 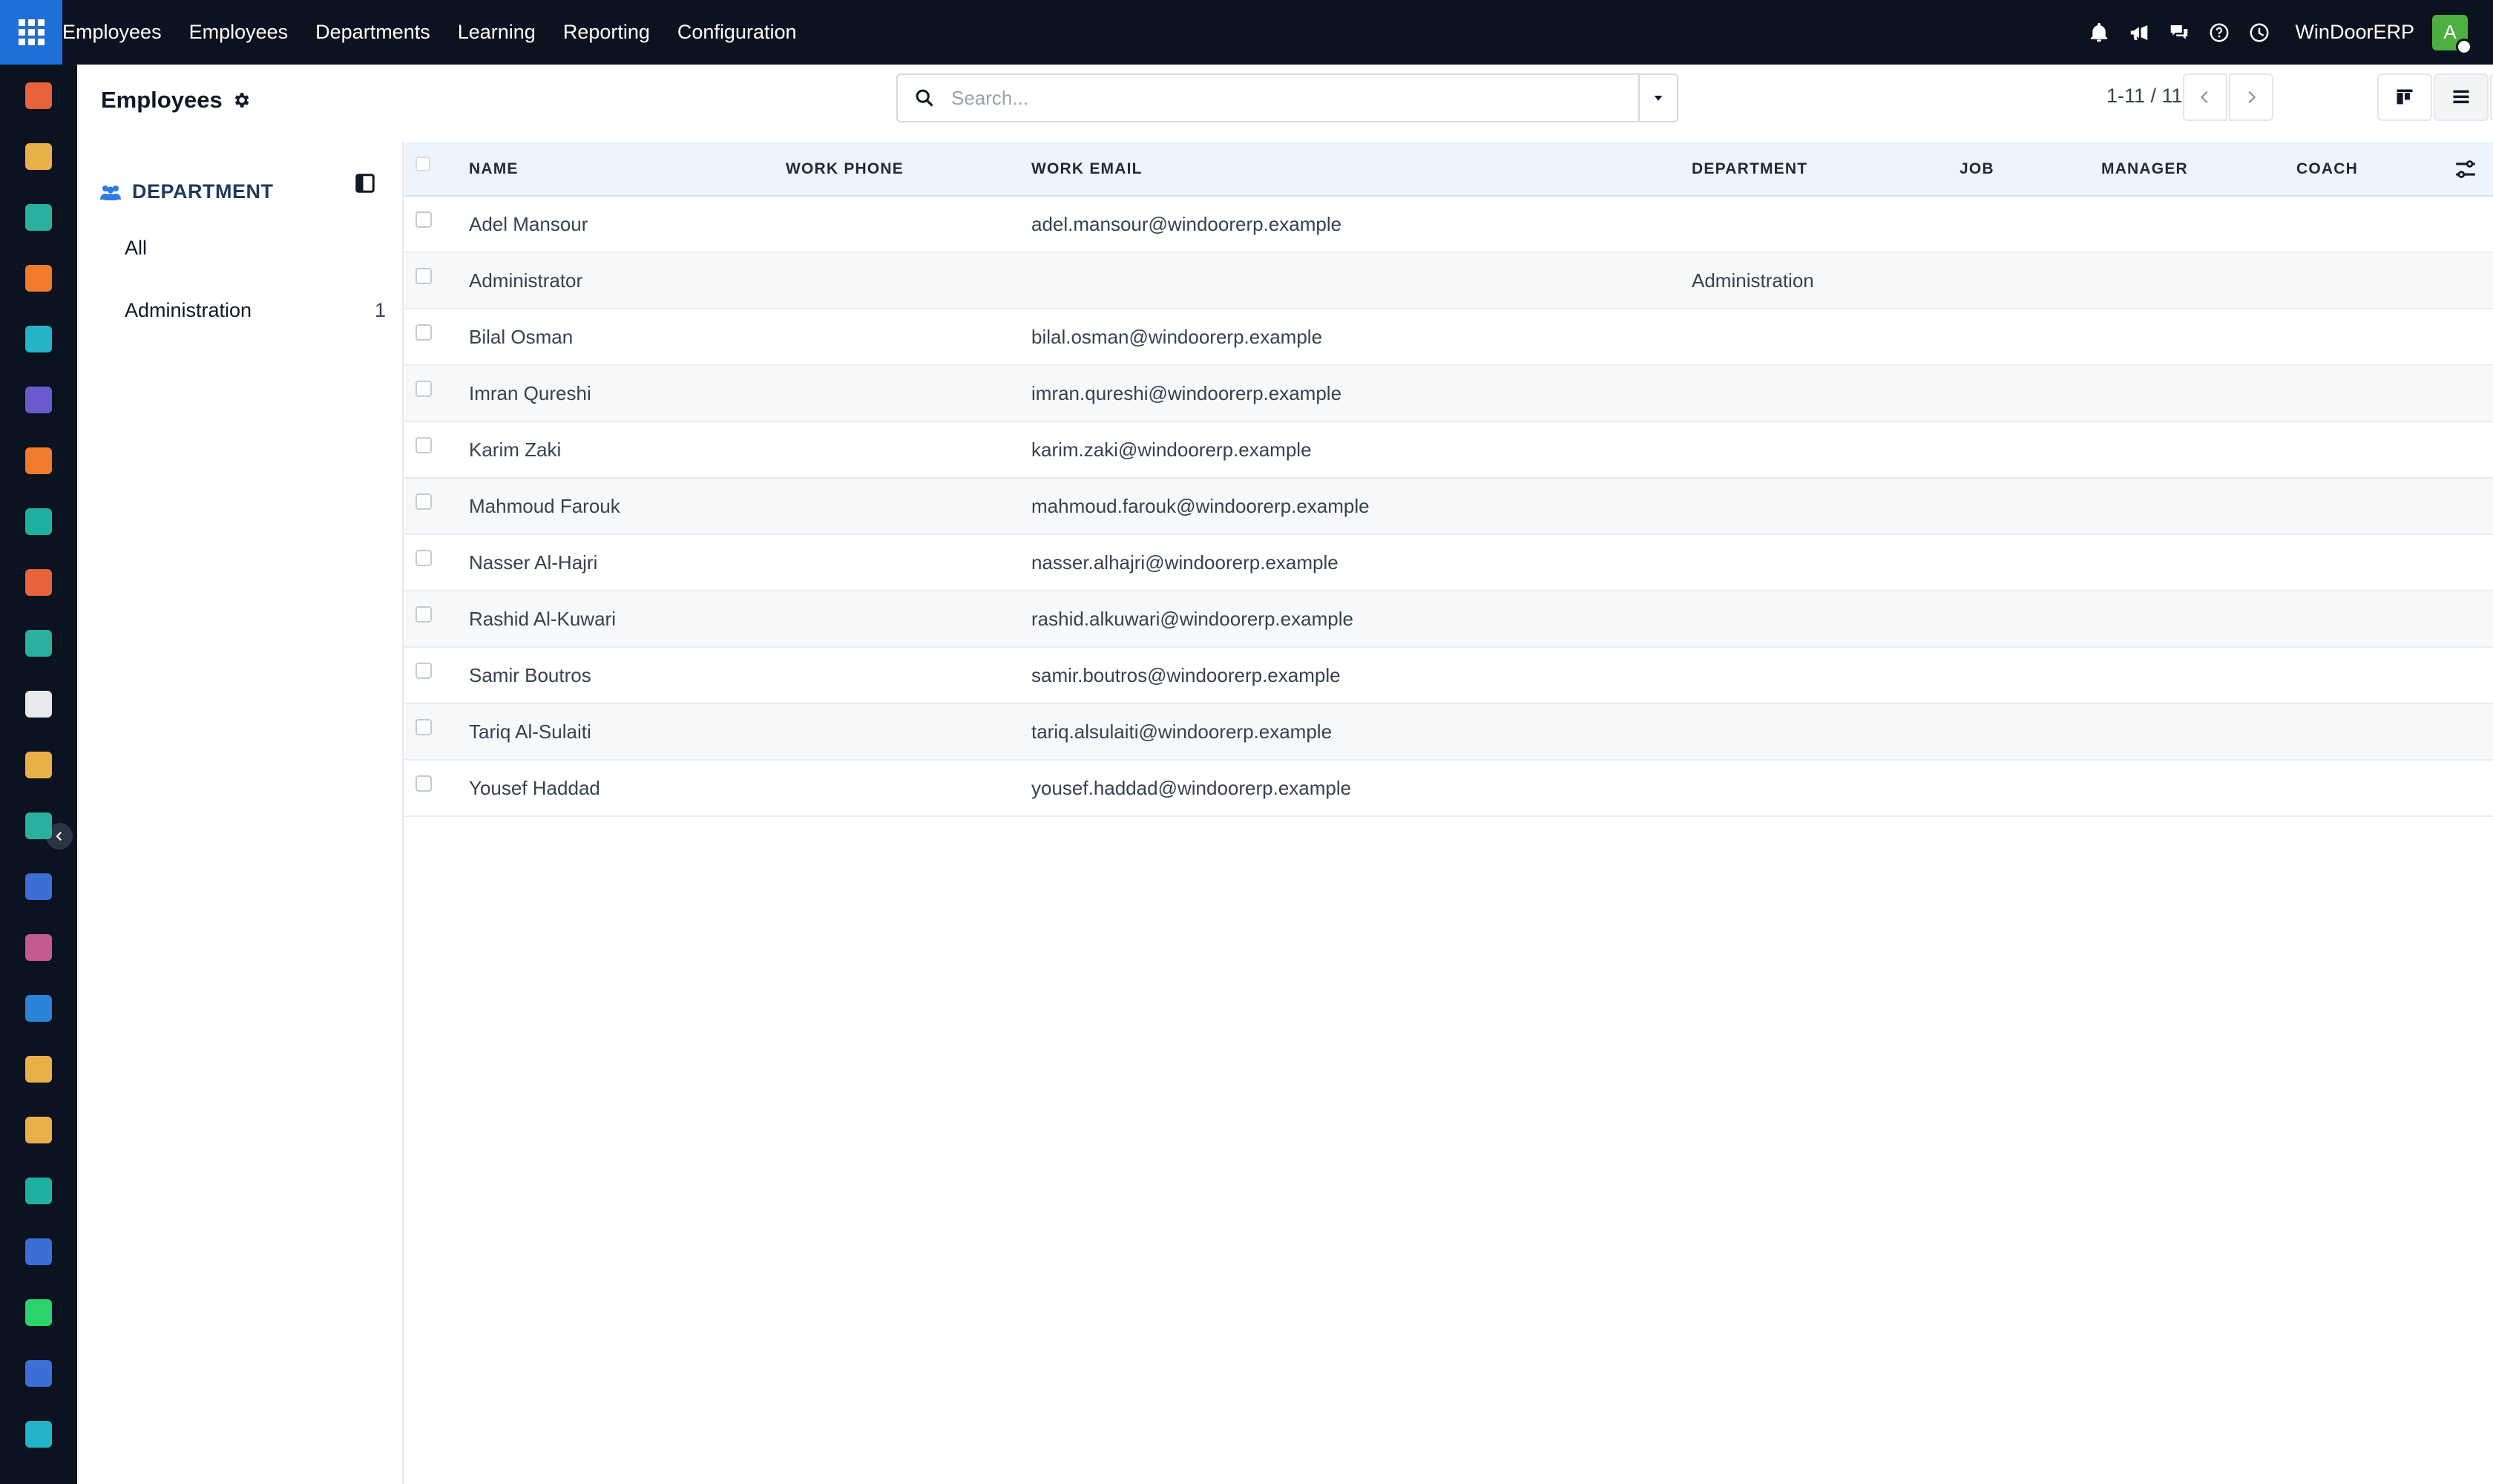 What do you see at coordinates (2139, 32) in the screenshot?
I see `megaphone-icon` at bounding box center [2139, 32].